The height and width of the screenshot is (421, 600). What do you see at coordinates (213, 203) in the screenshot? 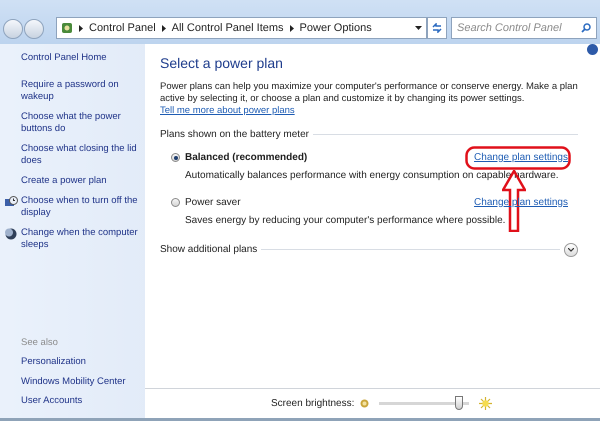
I see `plan-name: Power saver` at bounding box center [213, 203].